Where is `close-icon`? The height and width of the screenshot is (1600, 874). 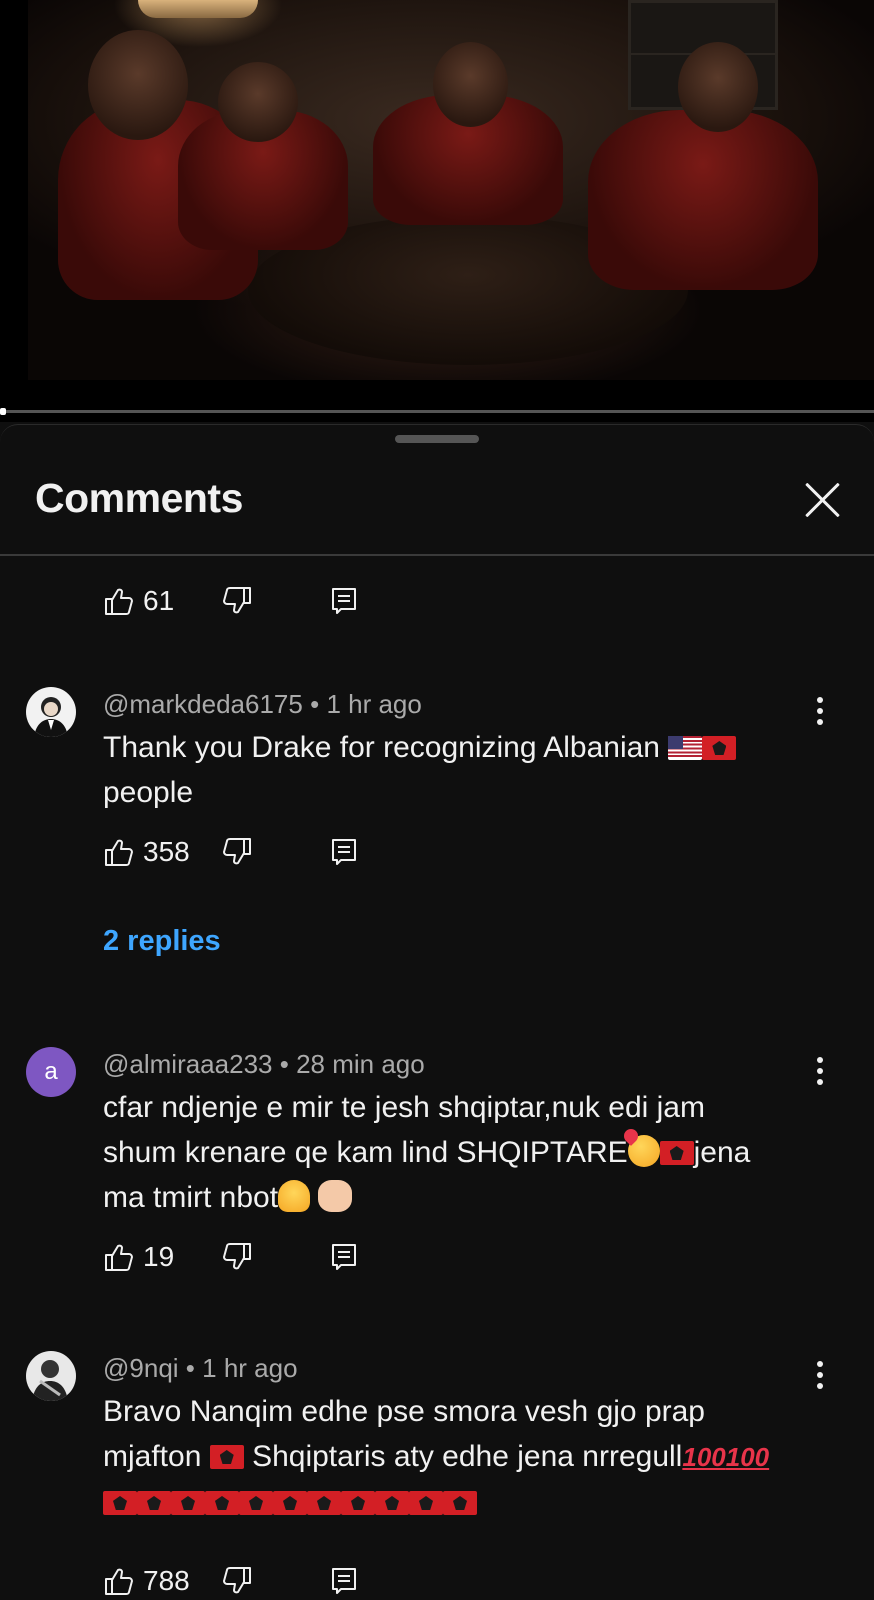 close-icon is located at coordinates (822, 499).